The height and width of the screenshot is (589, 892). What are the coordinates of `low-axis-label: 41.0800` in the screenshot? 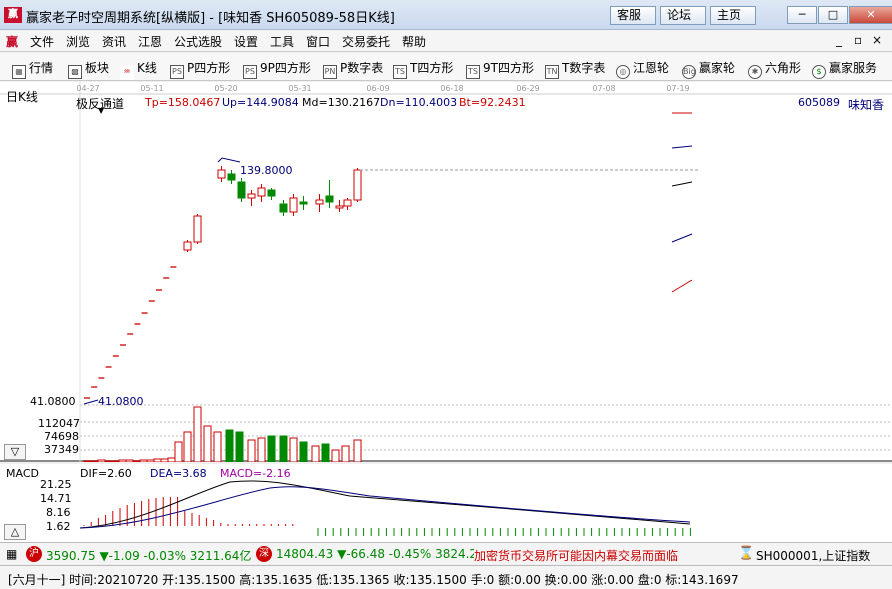 It's located at (53, 401).